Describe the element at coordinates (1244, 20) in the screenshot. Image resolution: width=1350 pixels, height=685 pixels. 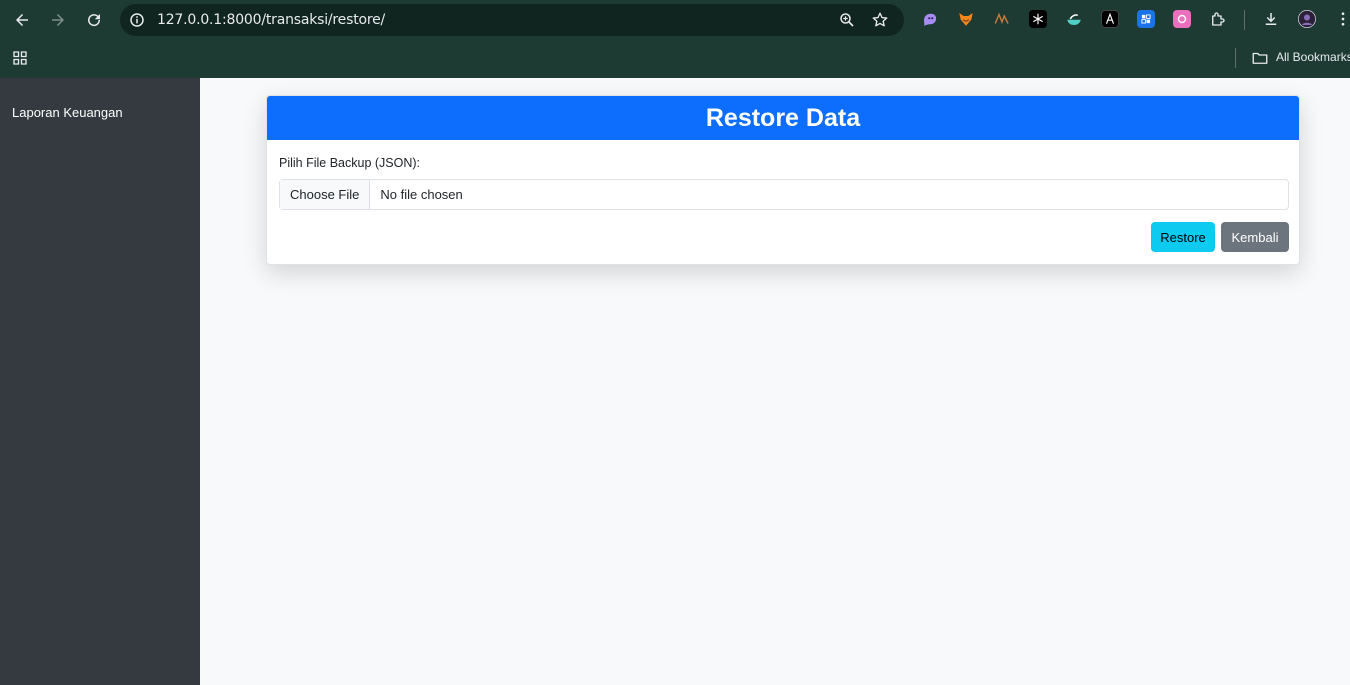
I see `toolbar-separator` at that location.